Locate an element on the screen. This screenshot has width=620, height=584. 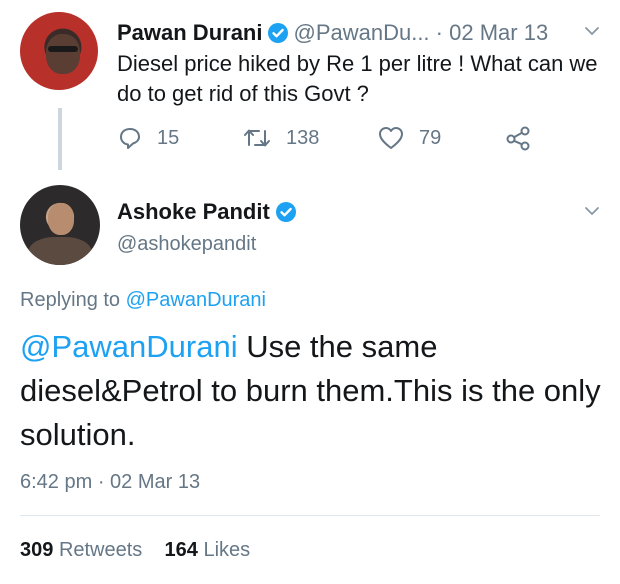
mention-link: @PawanDurani is located at coordinates (129, 346).